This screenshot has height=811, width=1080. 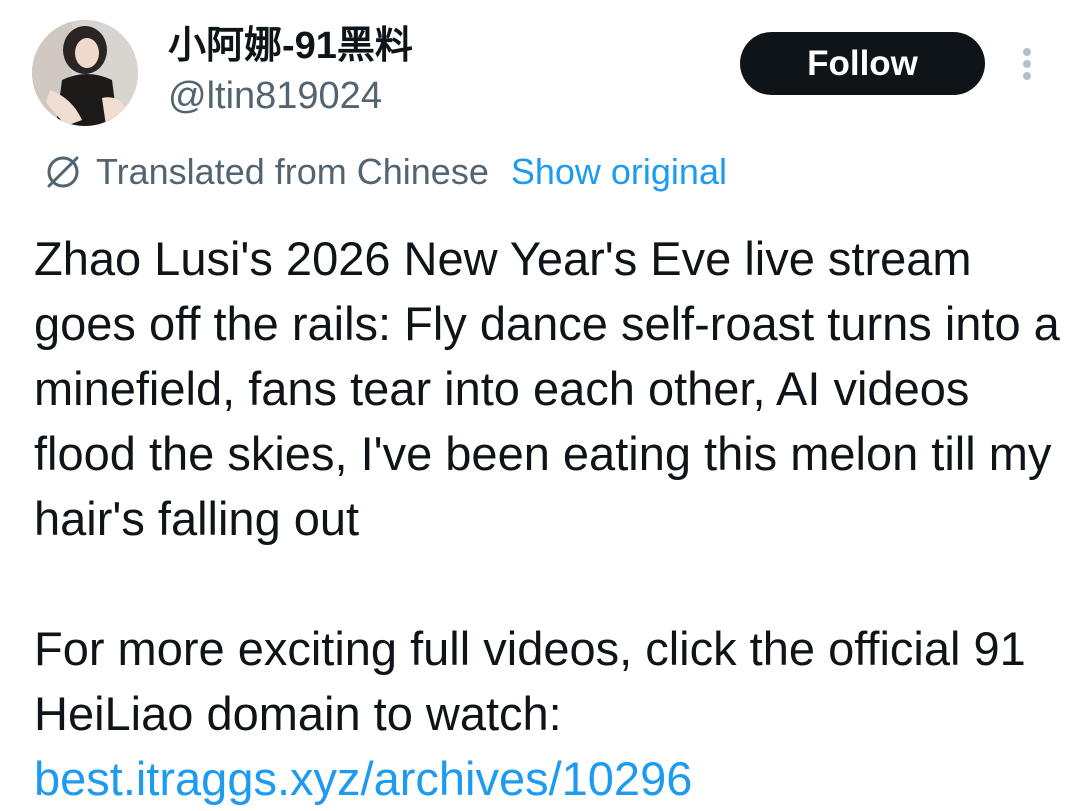 What do you see at coordinates (275, 96) in the screenshot?
I see `author-handle: @ltin819024` at bounding box center [275, 96].